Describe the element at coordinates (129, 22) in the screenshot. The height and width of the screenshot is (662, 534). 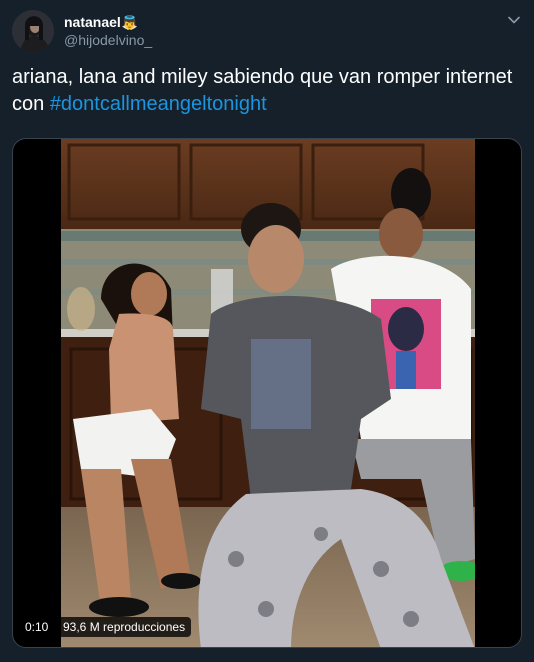
I see `angel-emoji-icon: 👼` at that location.